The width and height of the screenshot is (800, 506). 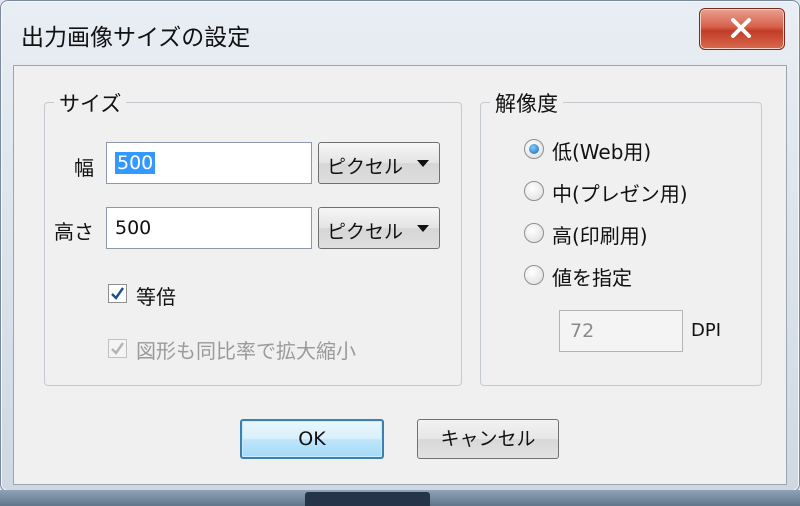 I want to click on resolution-low-radio, so click(x=534, y=149).